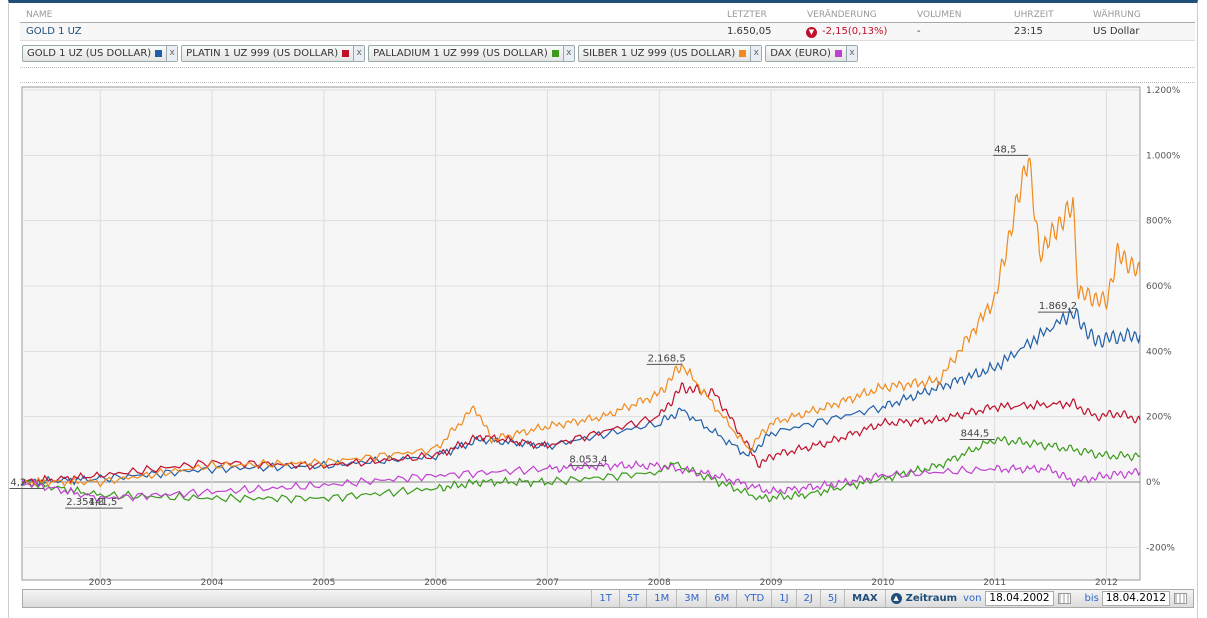 The width and height of the screenshot is (1207, 618). Describe the element at coordinates (212, 583) in the screenshot. I see `x-tick-label: 2004` at that location.